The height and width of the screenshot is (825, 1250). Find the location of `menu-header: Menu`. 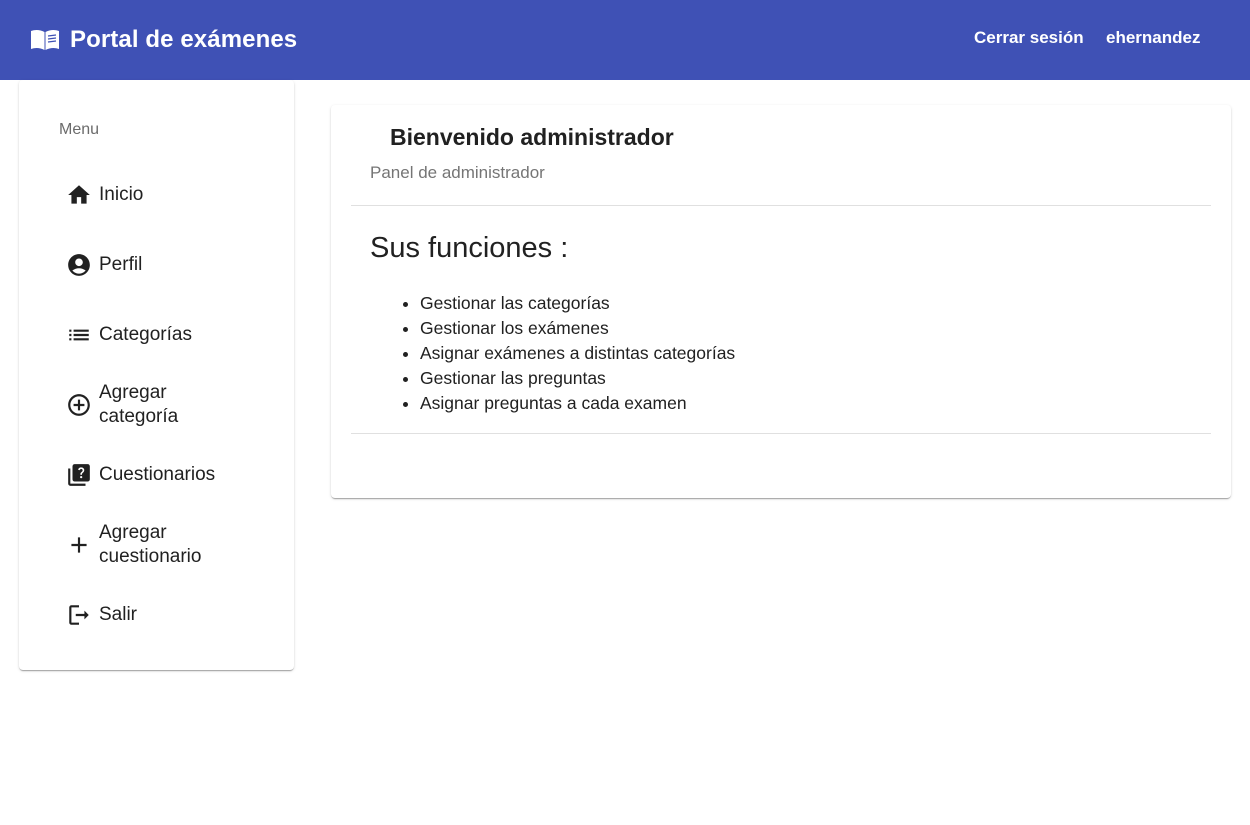

menu-header: Menu is located at coordinates (79, 129).